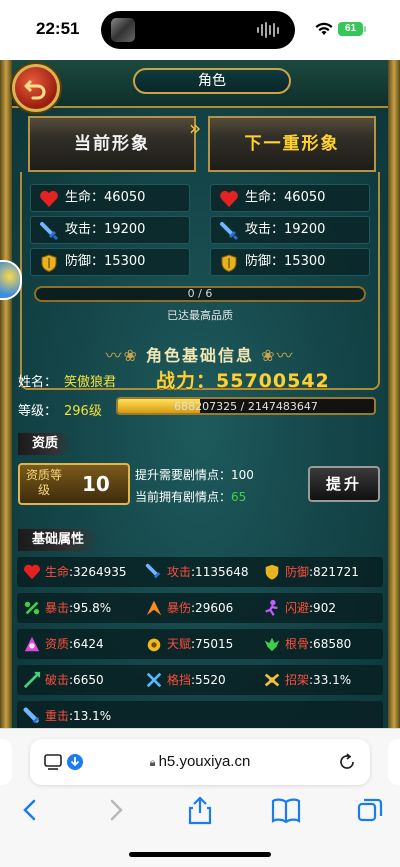 Image resolution: width=400 pixels, height=867 pixels. What do you see at coordinates (110, 198) in the screenshot?
I see `current-hp-stat: 生命：46050` at bounding box center [110, 198].